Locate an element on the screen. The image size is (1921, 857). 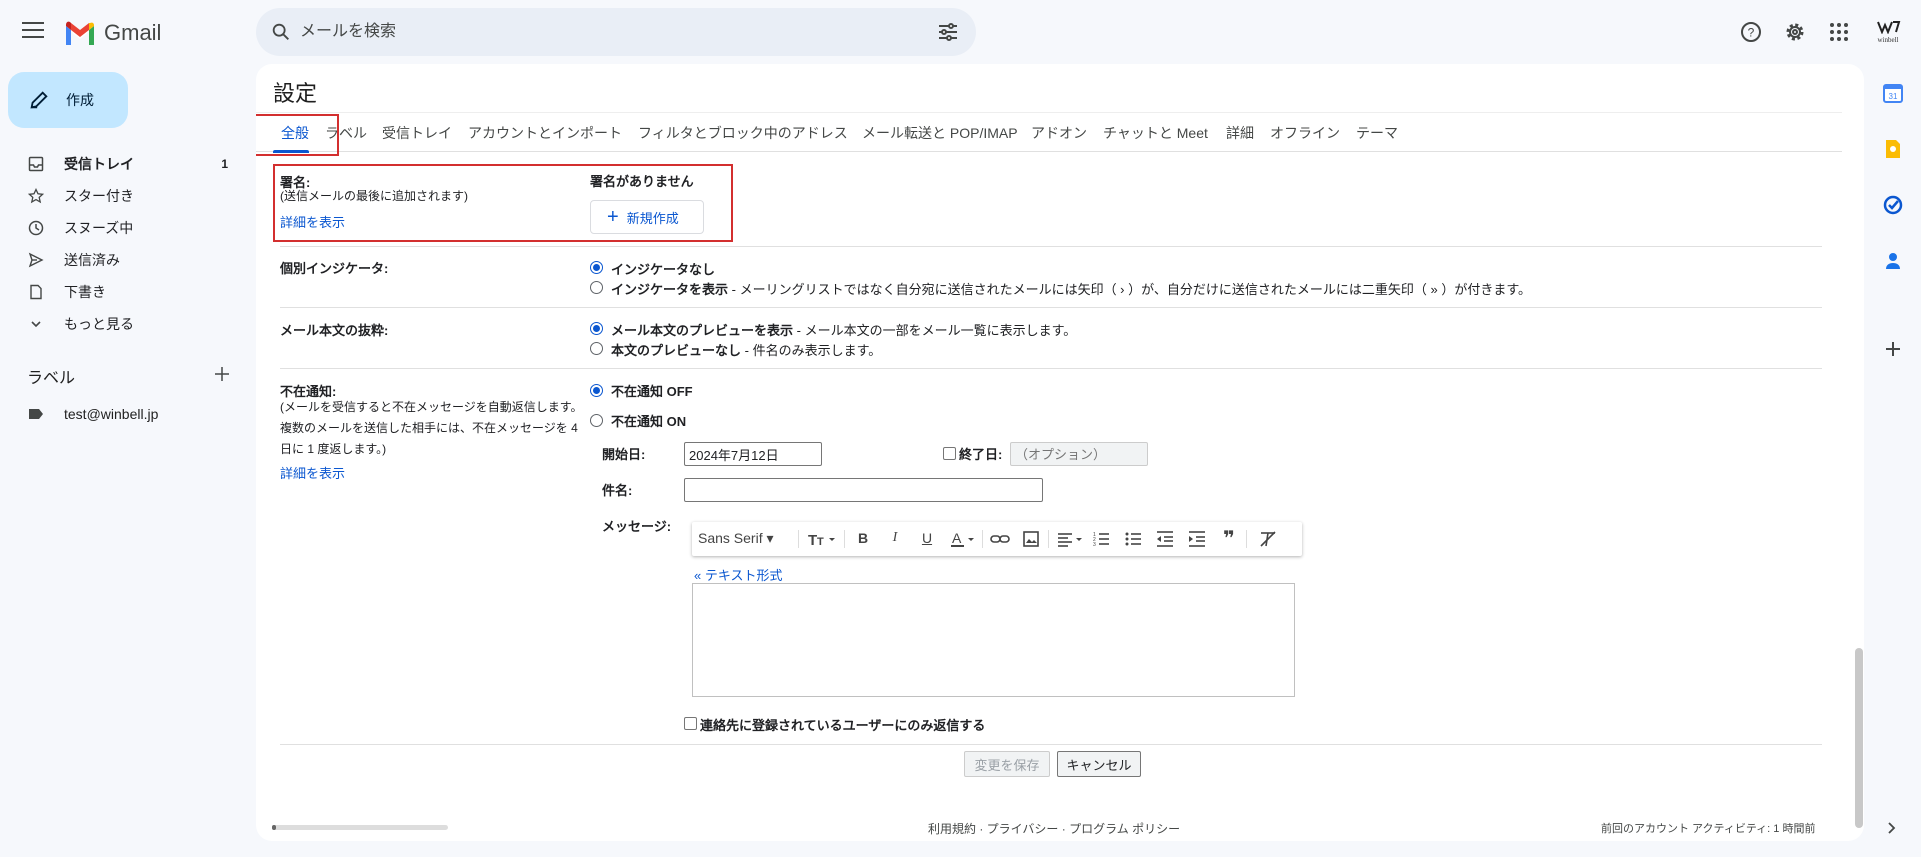
tab-addons: アドオン is located at coordinates (1059, 133).